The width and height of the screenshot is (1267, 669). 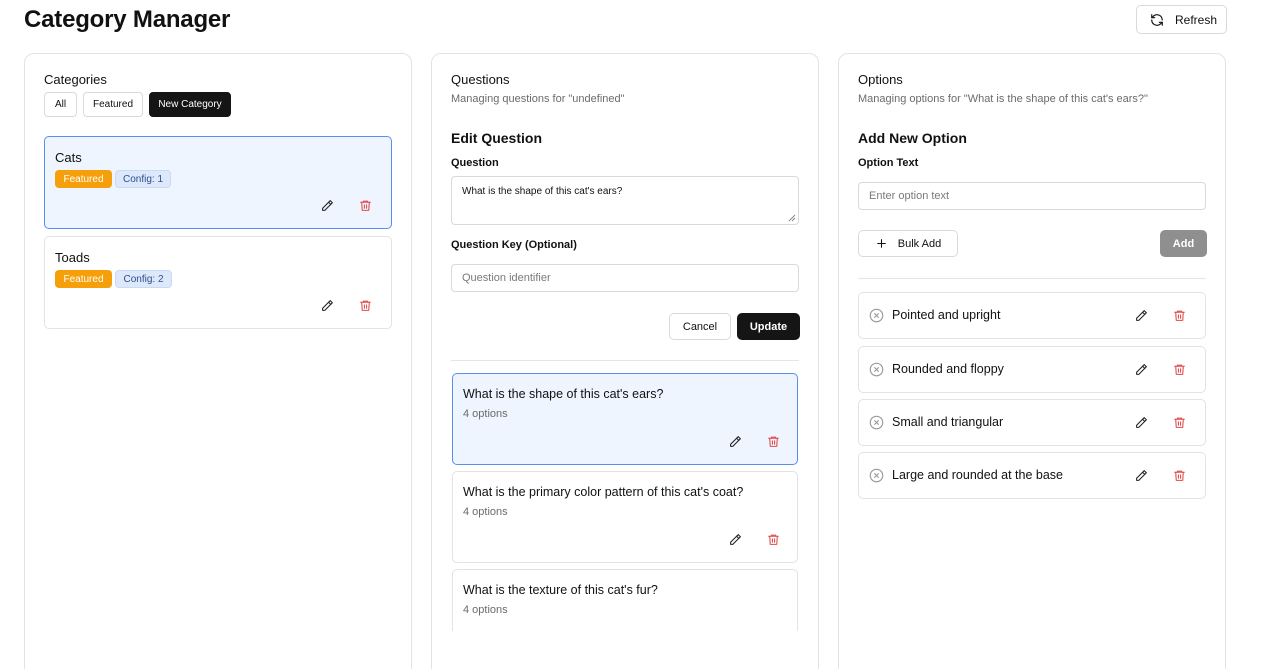 I want to click on question-textarea: What is the shape of this cat's ears?, so click(x=625, y=200).